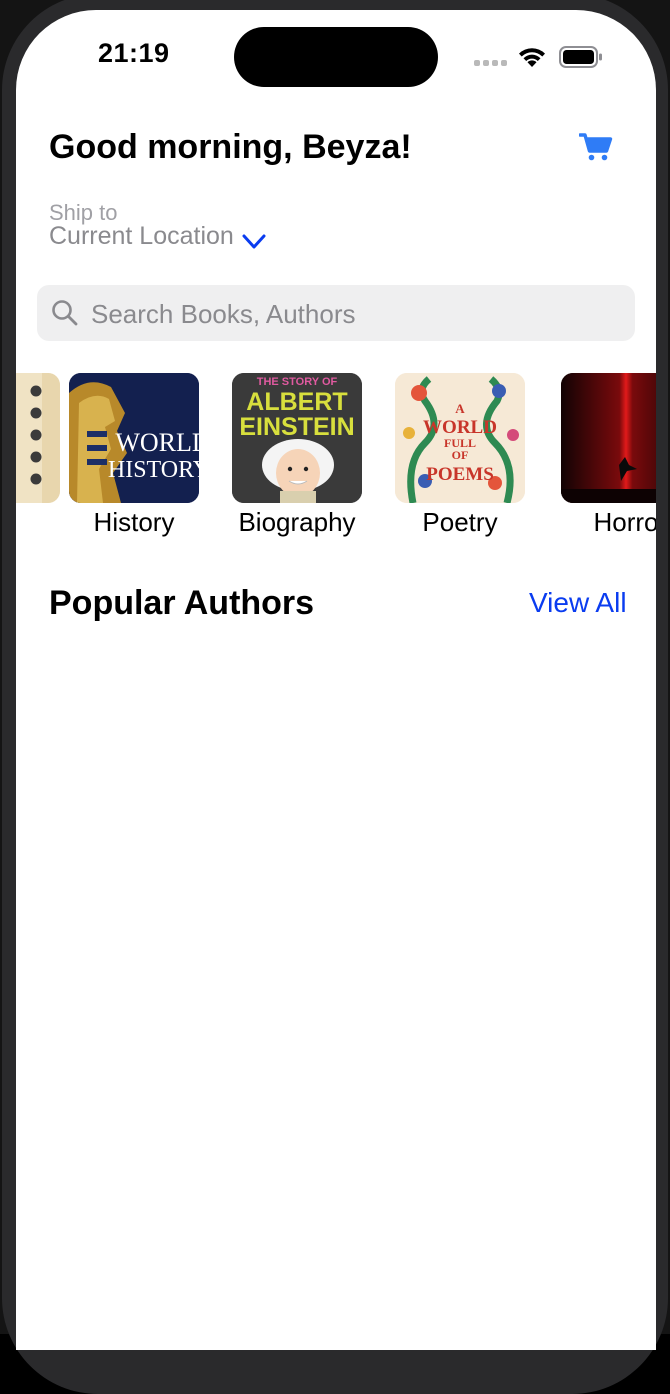 The width and height of the screenshot is (670, 1394). What do you see at coordinates (580, 57) in the screenshot?
I see `battery-icon` at bounding box center [580, 57].